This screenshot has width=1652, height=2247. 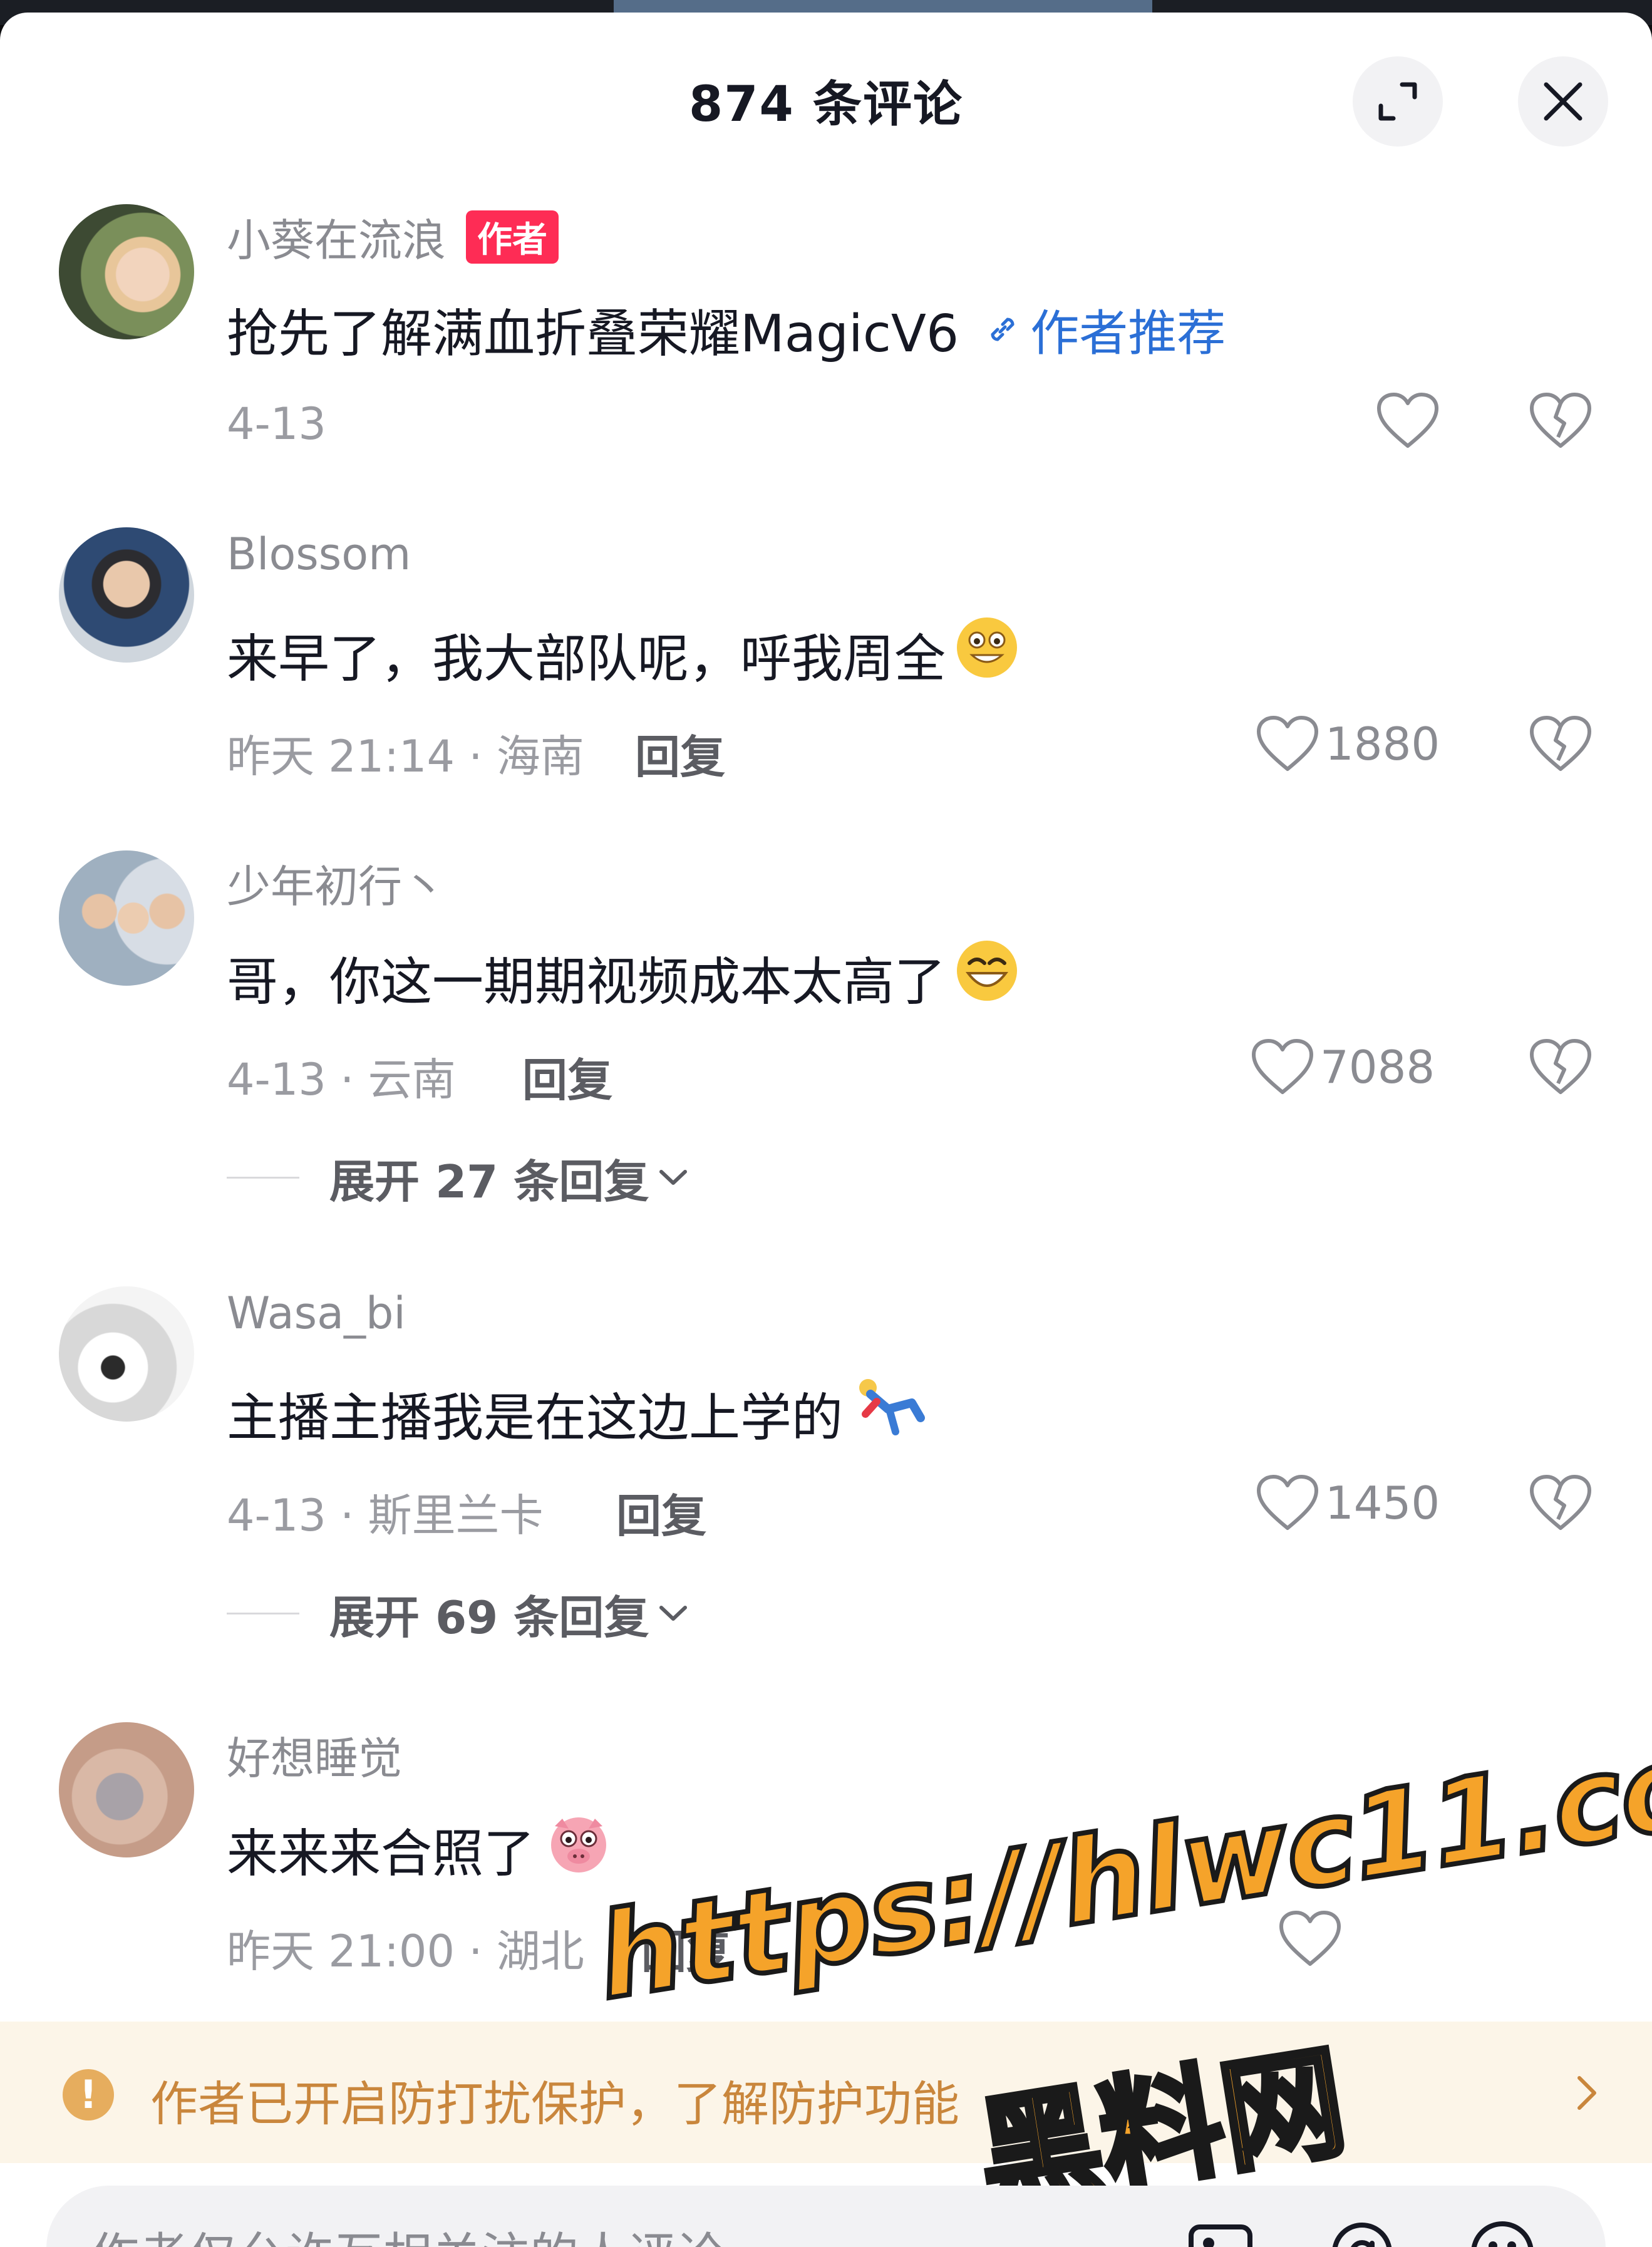 I want to click on pig-emoji-icon, so click(x=579, y=1849).